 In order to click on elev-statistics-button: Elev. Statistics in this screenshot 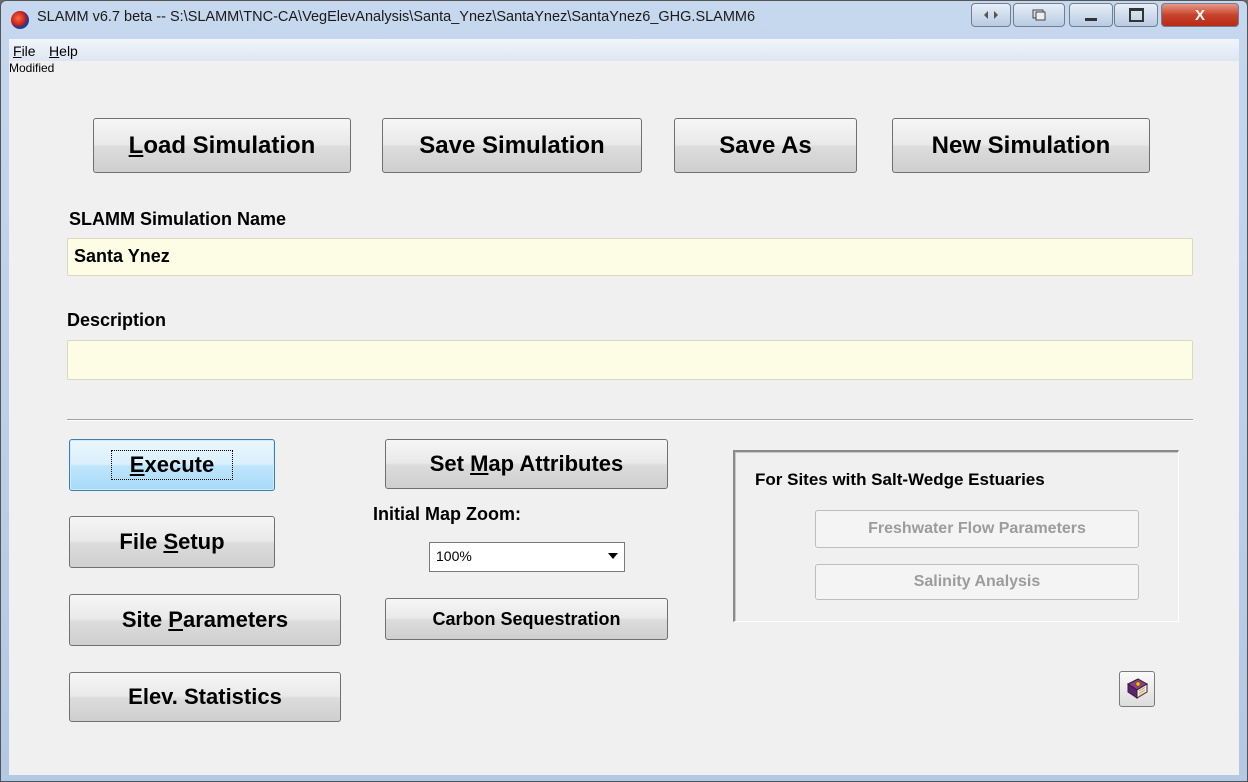, I will do `click(205, 697)`.